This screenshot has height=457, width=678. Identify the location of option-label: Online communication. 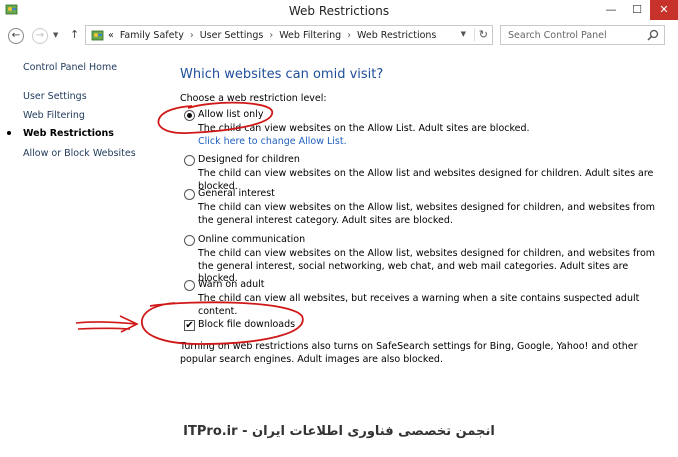
(251, 239).